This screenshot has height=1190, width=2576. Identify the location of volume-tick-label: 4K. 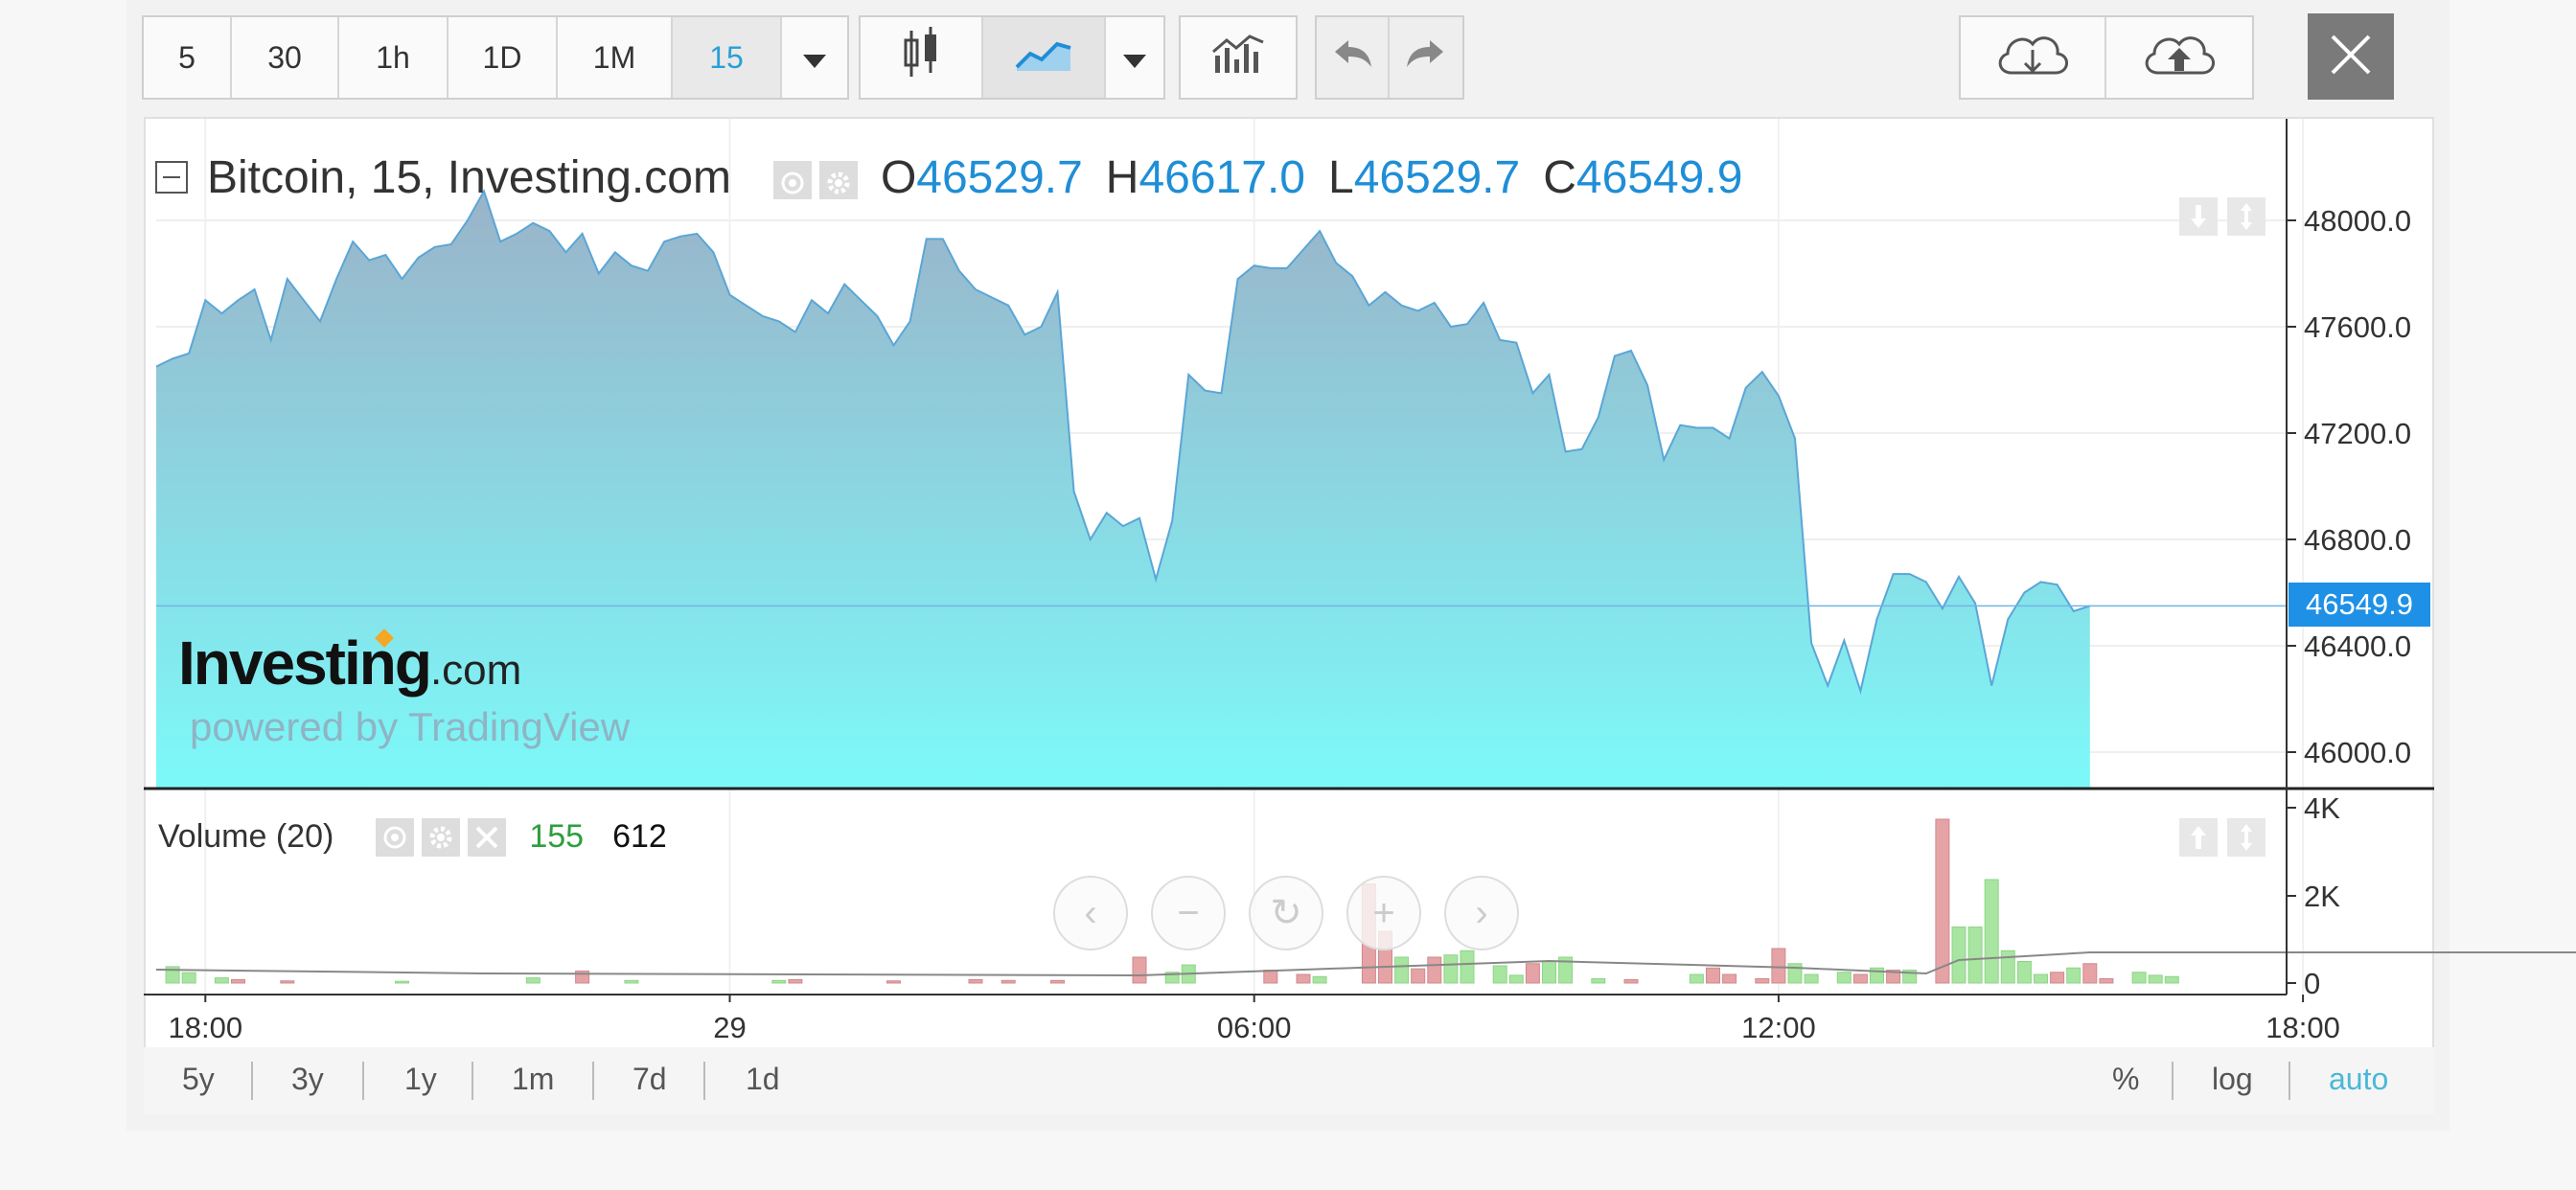
(2322, 808).